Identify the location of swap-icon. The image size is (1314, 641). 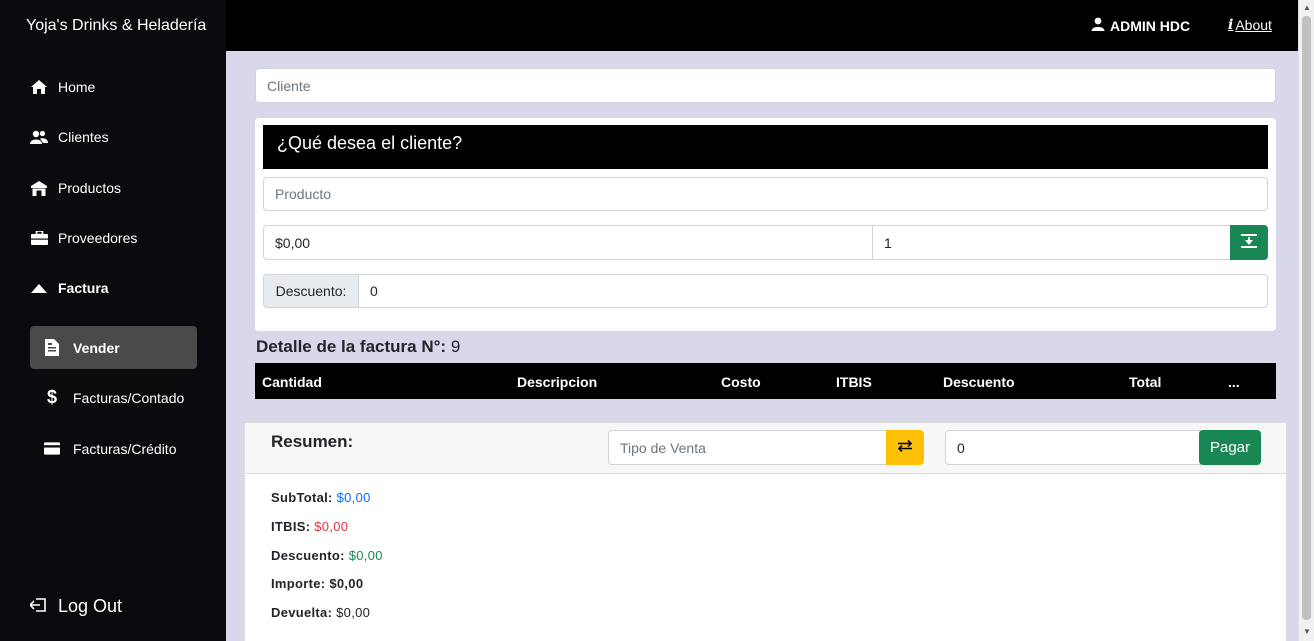
(905, 448).